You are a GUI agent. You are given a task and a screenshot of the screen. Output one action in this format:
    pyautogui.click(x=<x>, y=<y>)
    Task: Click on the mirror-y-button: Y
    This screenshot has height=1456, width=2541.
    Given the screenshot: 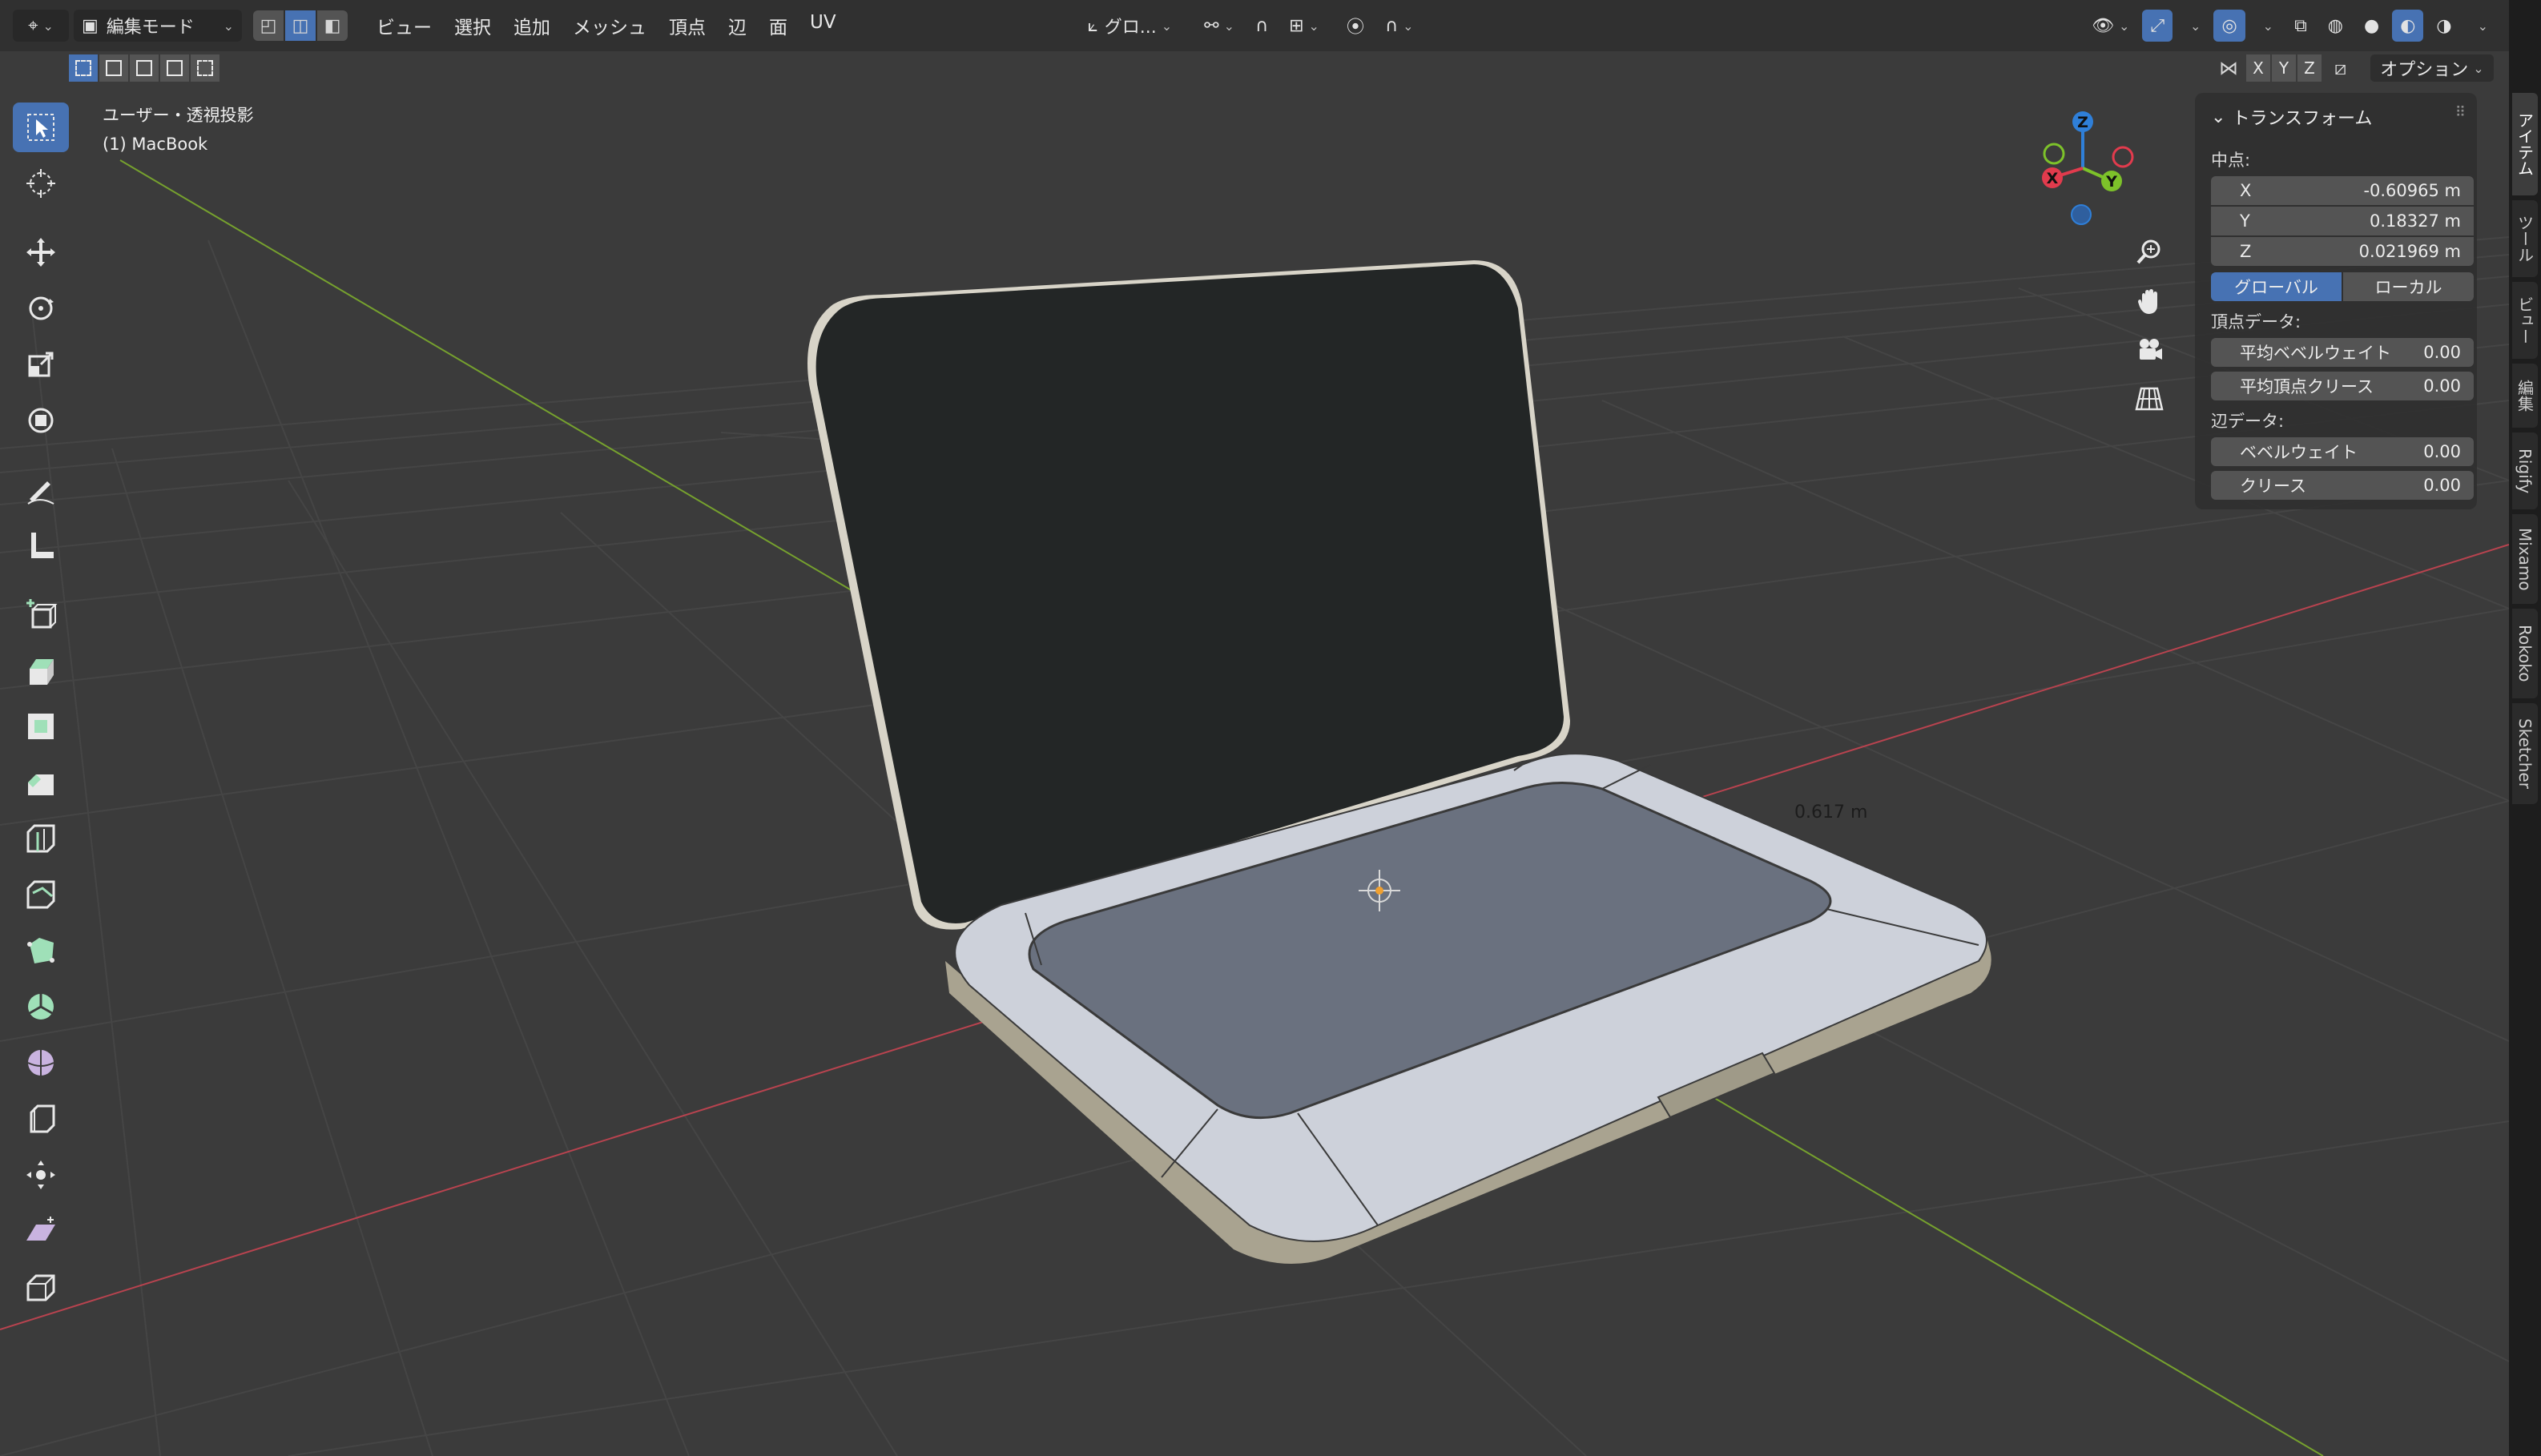 What is the action you would take?
    pyautogui.click(x=2284, y=68)
    